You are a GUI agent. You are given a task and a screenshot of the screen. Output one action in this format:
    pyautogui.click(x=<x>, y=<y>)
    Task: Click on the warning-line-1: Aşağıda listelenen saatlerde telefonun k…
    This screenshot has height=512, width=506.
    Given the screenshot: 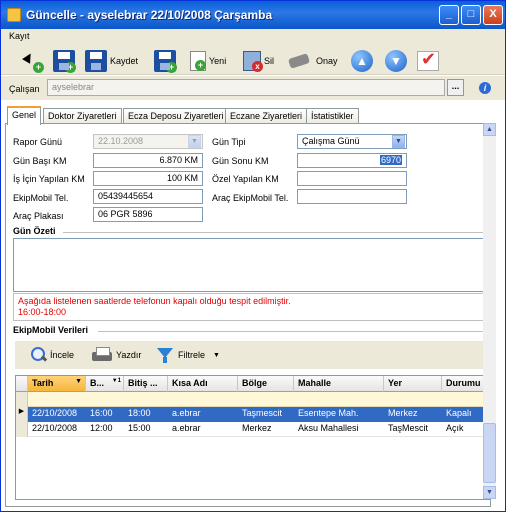 What is the action you would take?
    pyautogui.click(x=154, y=301)
    